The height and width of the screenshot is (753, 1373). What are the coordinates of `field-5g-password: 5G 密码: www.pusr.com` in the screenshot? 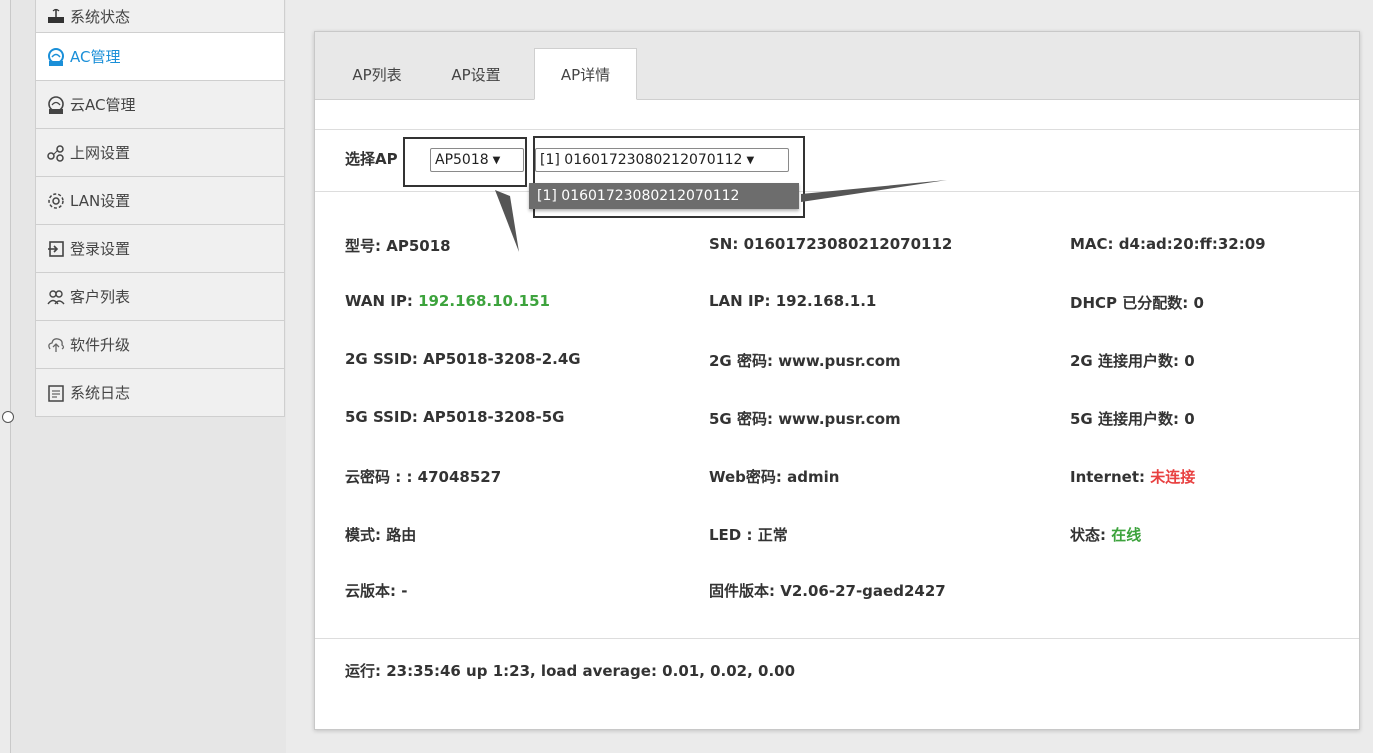 It's located at (805, 419).